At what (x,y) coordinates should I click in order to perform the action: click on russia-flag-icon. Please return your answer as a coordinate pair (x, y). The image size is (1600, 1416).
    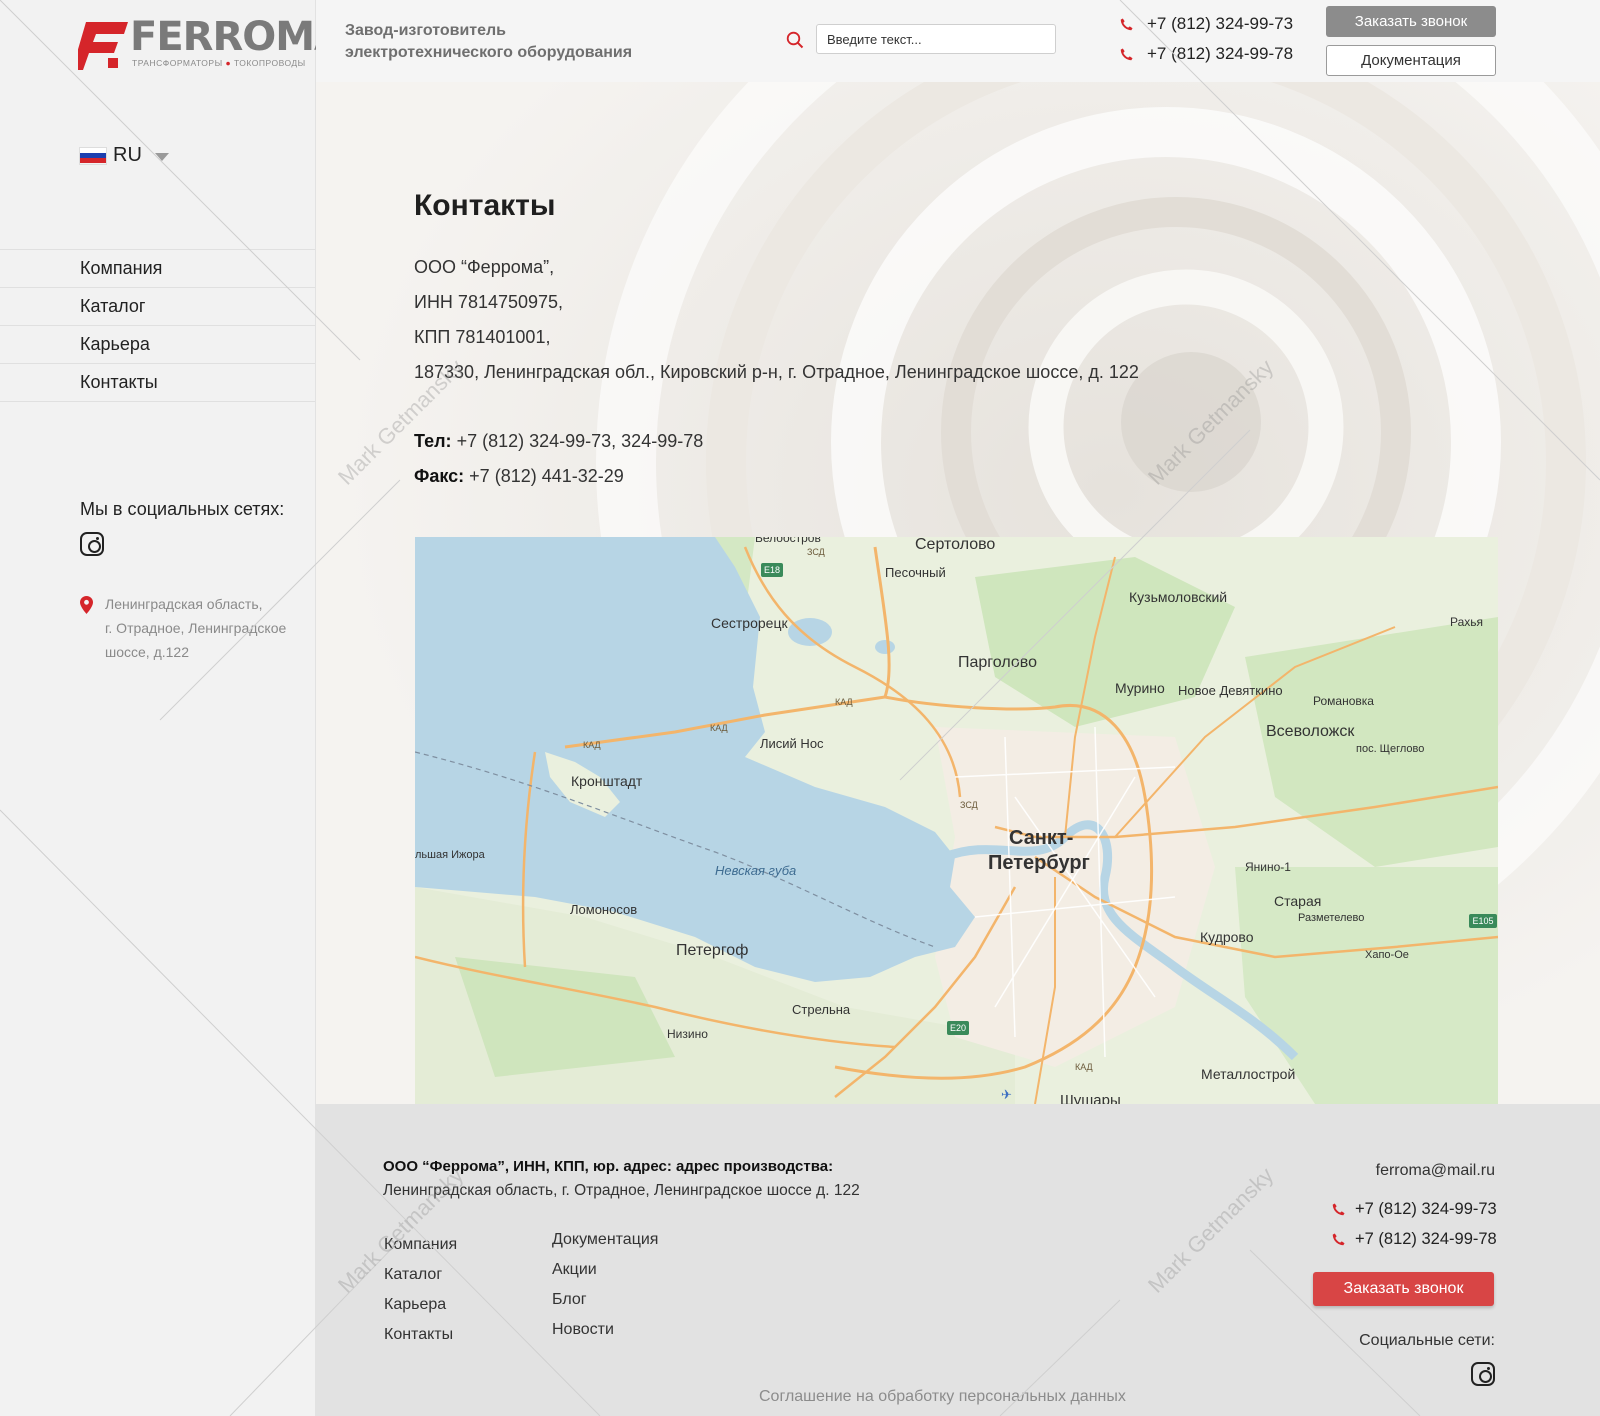
    Looking at the image, I should click on (93, 155).